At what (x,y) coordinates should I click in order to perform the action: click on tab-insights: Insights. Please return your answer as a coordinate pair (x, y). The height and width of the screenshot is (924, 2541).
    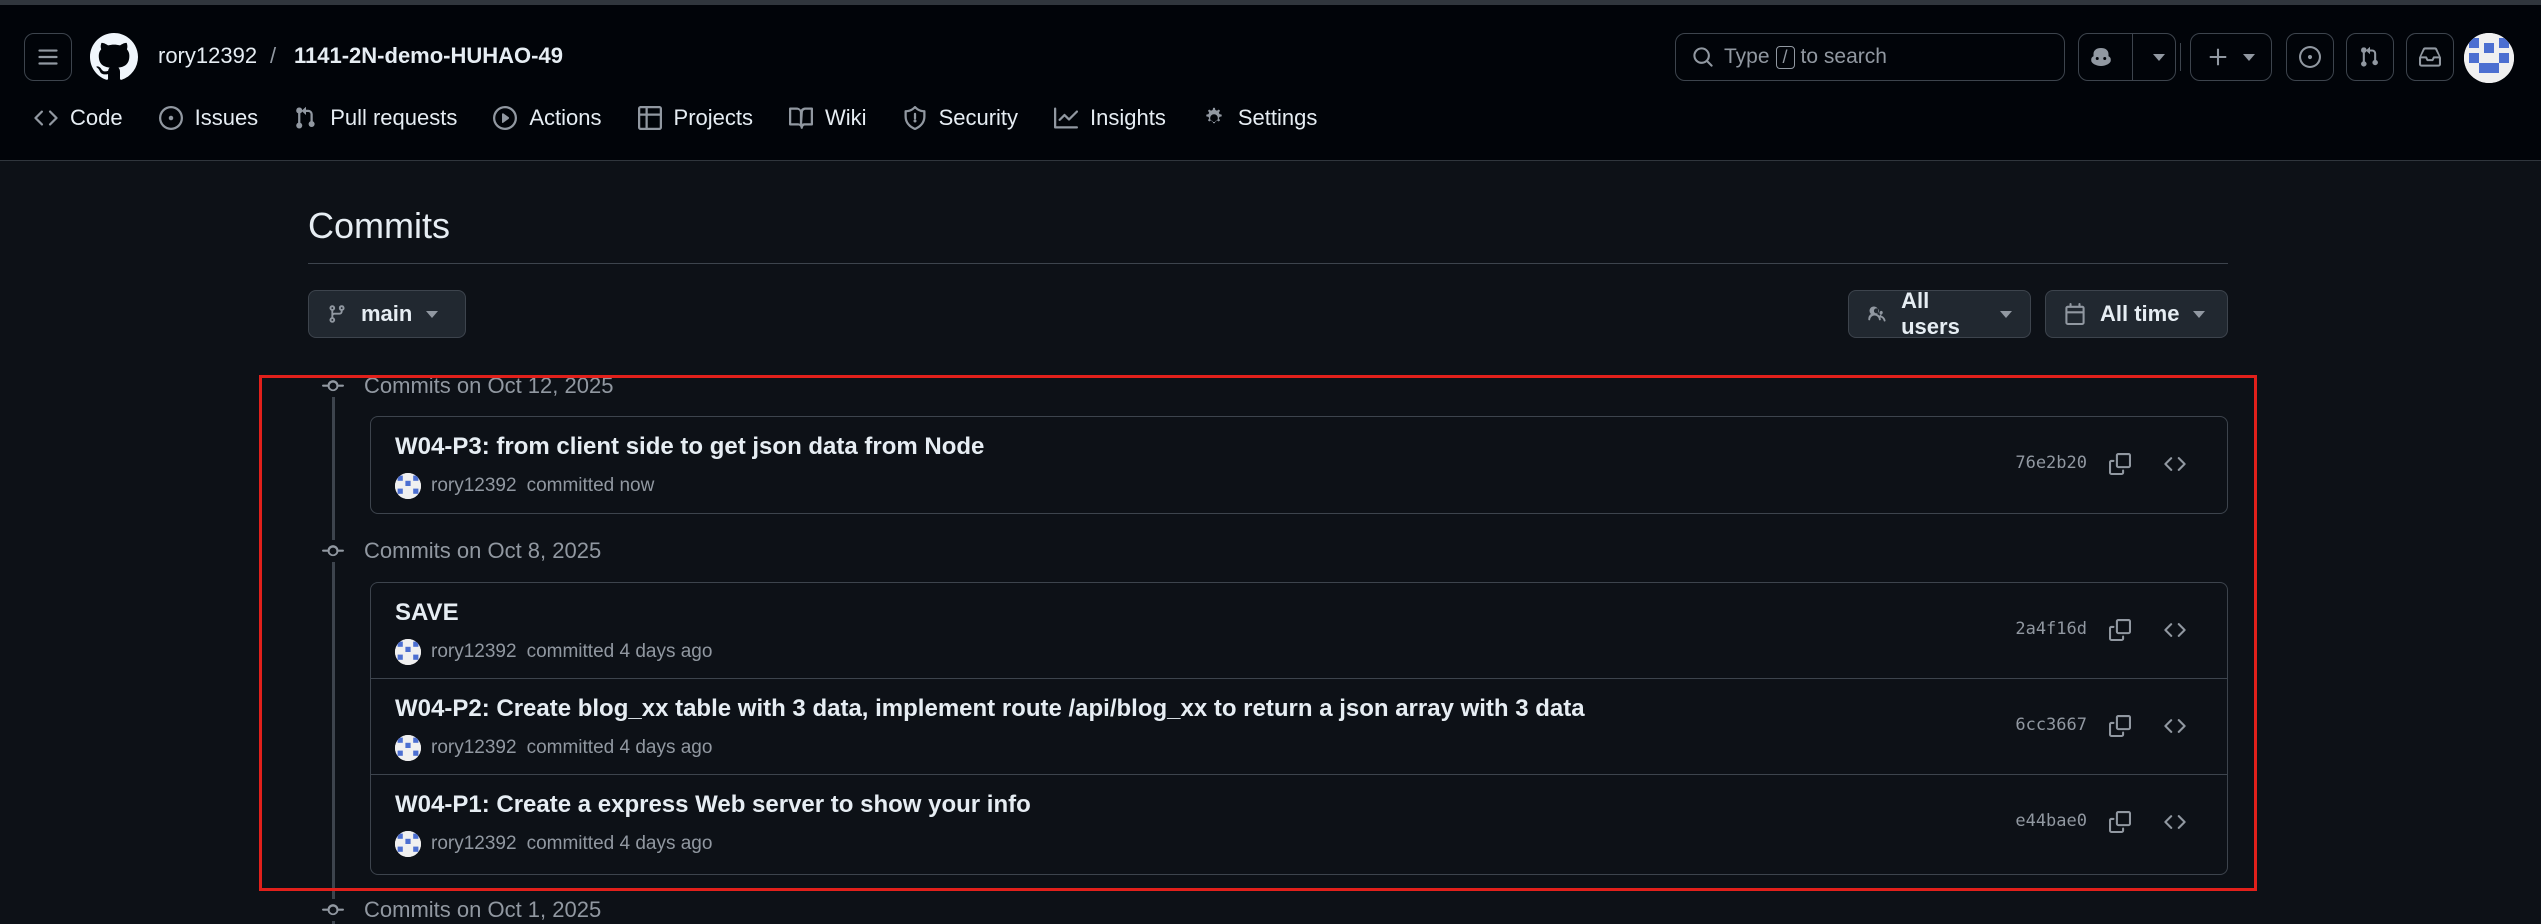
    Looking at the image, I should click on (1110, 118).